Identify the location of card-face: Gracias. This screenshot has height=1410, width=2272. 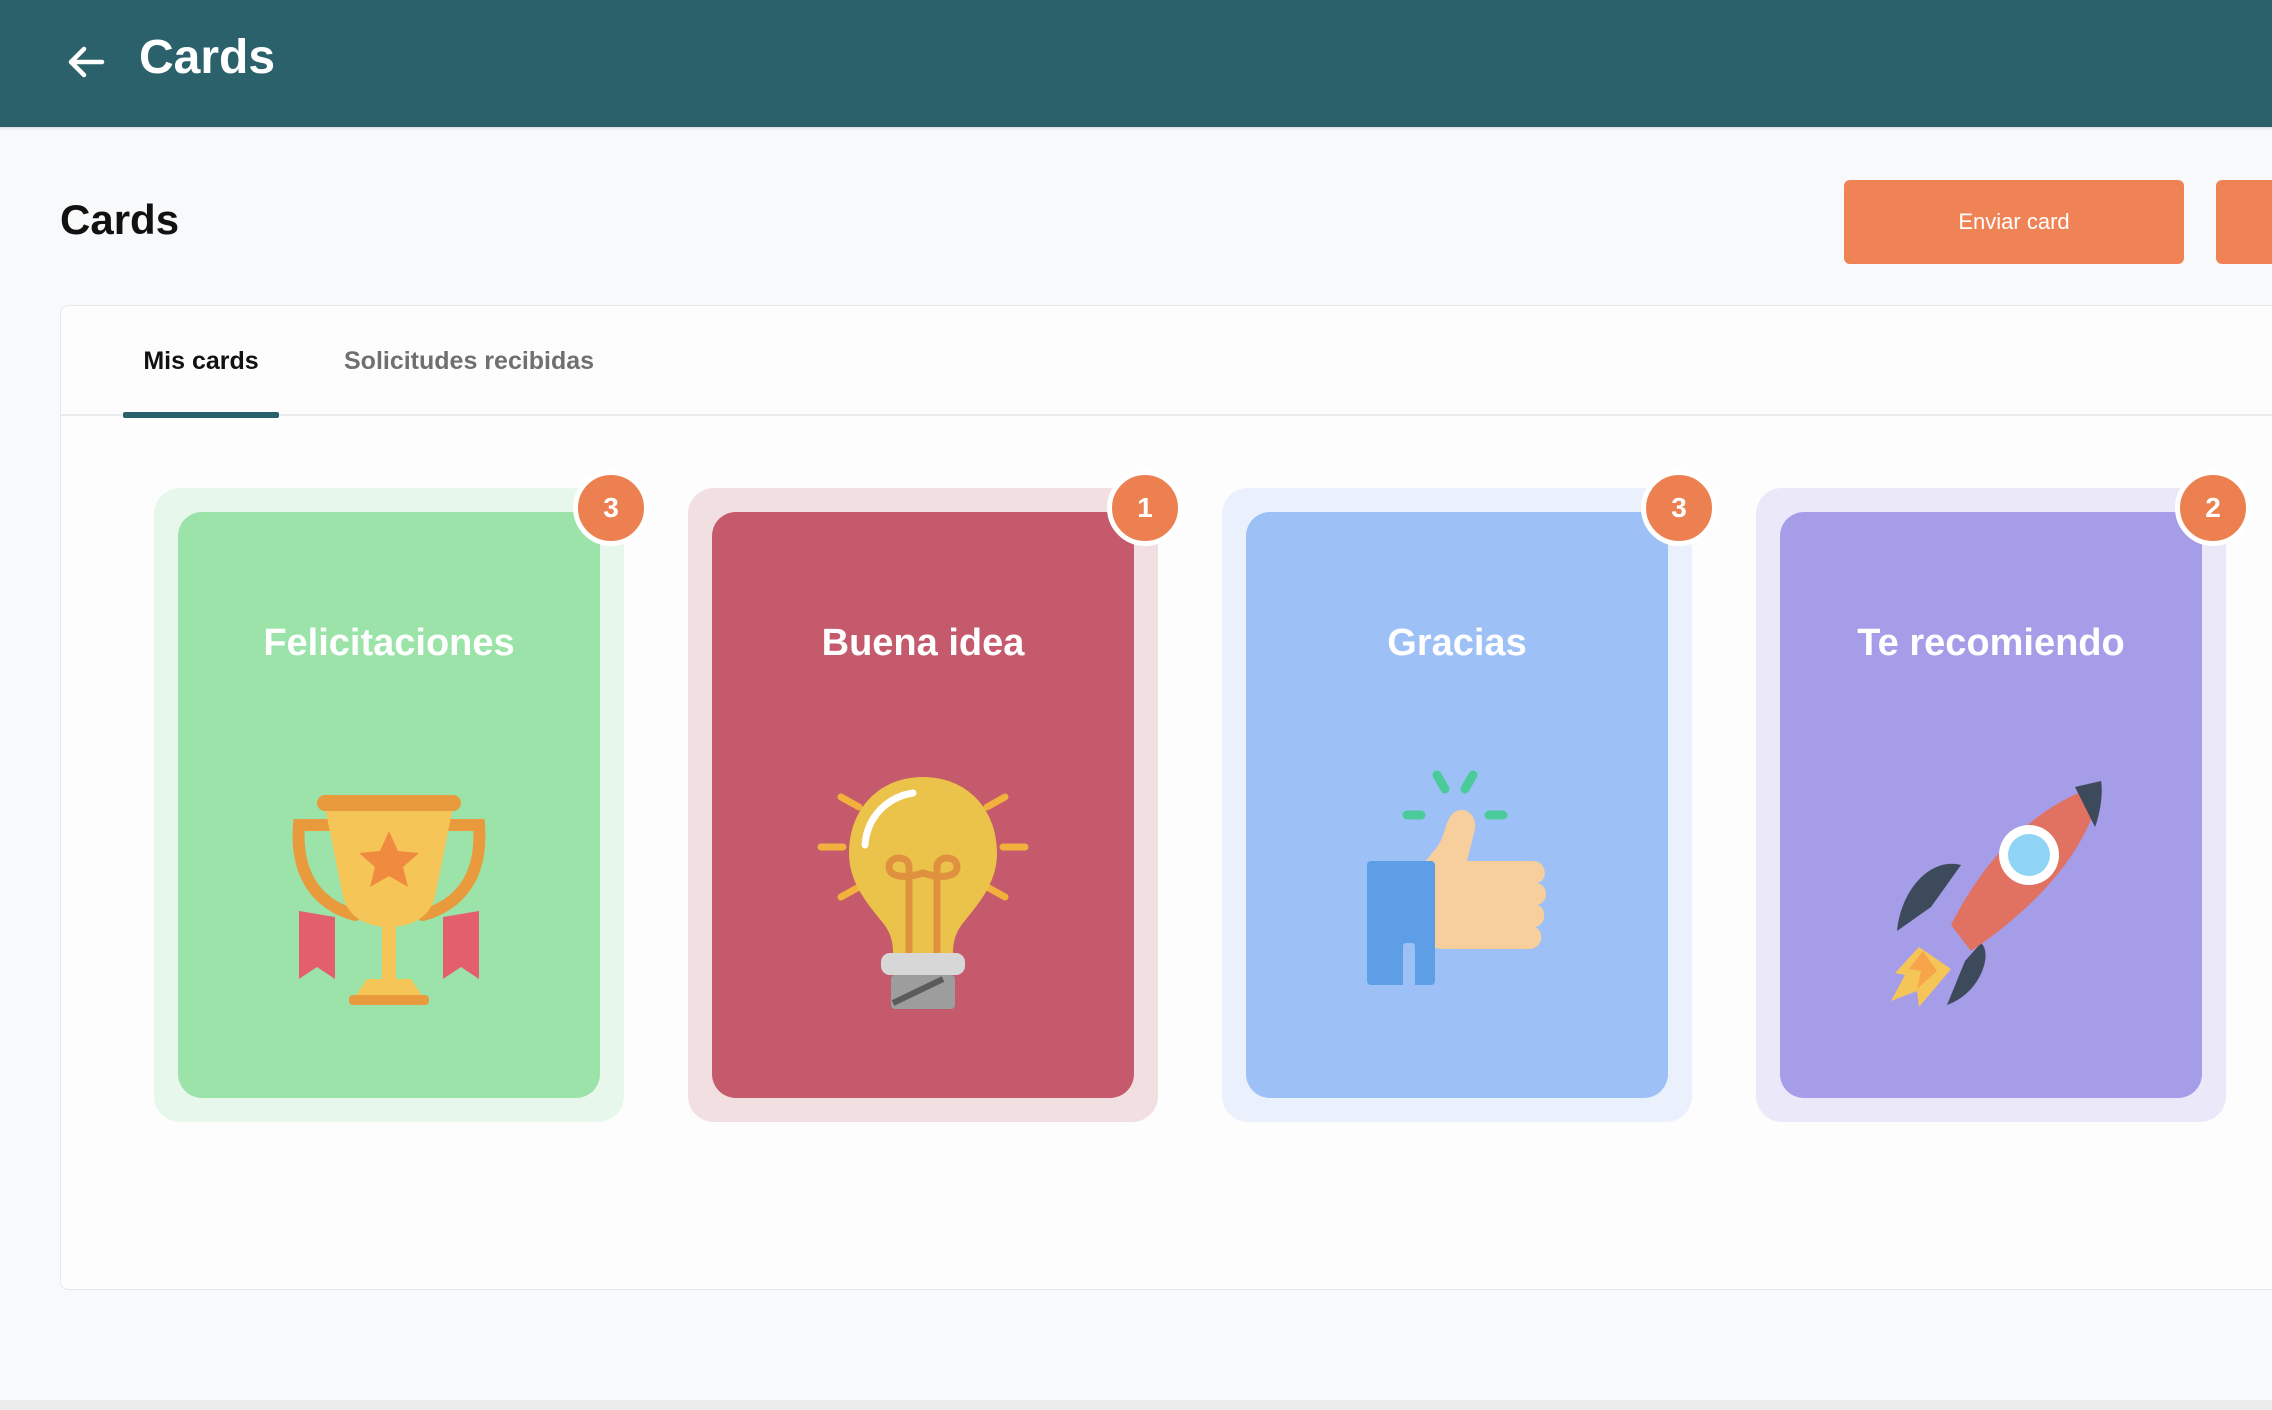
(1457, 805).